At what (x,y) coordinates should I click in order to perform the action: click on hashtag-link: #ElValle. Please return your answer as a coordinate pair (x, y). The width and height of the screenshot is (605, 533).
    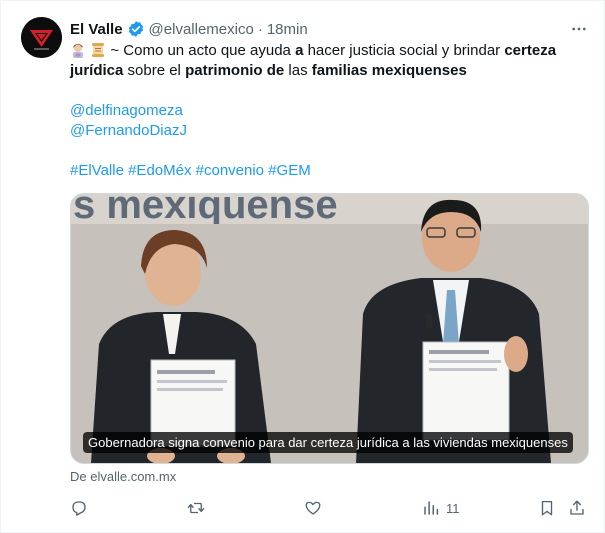
    Looking at the image, I should click on (97, 170).